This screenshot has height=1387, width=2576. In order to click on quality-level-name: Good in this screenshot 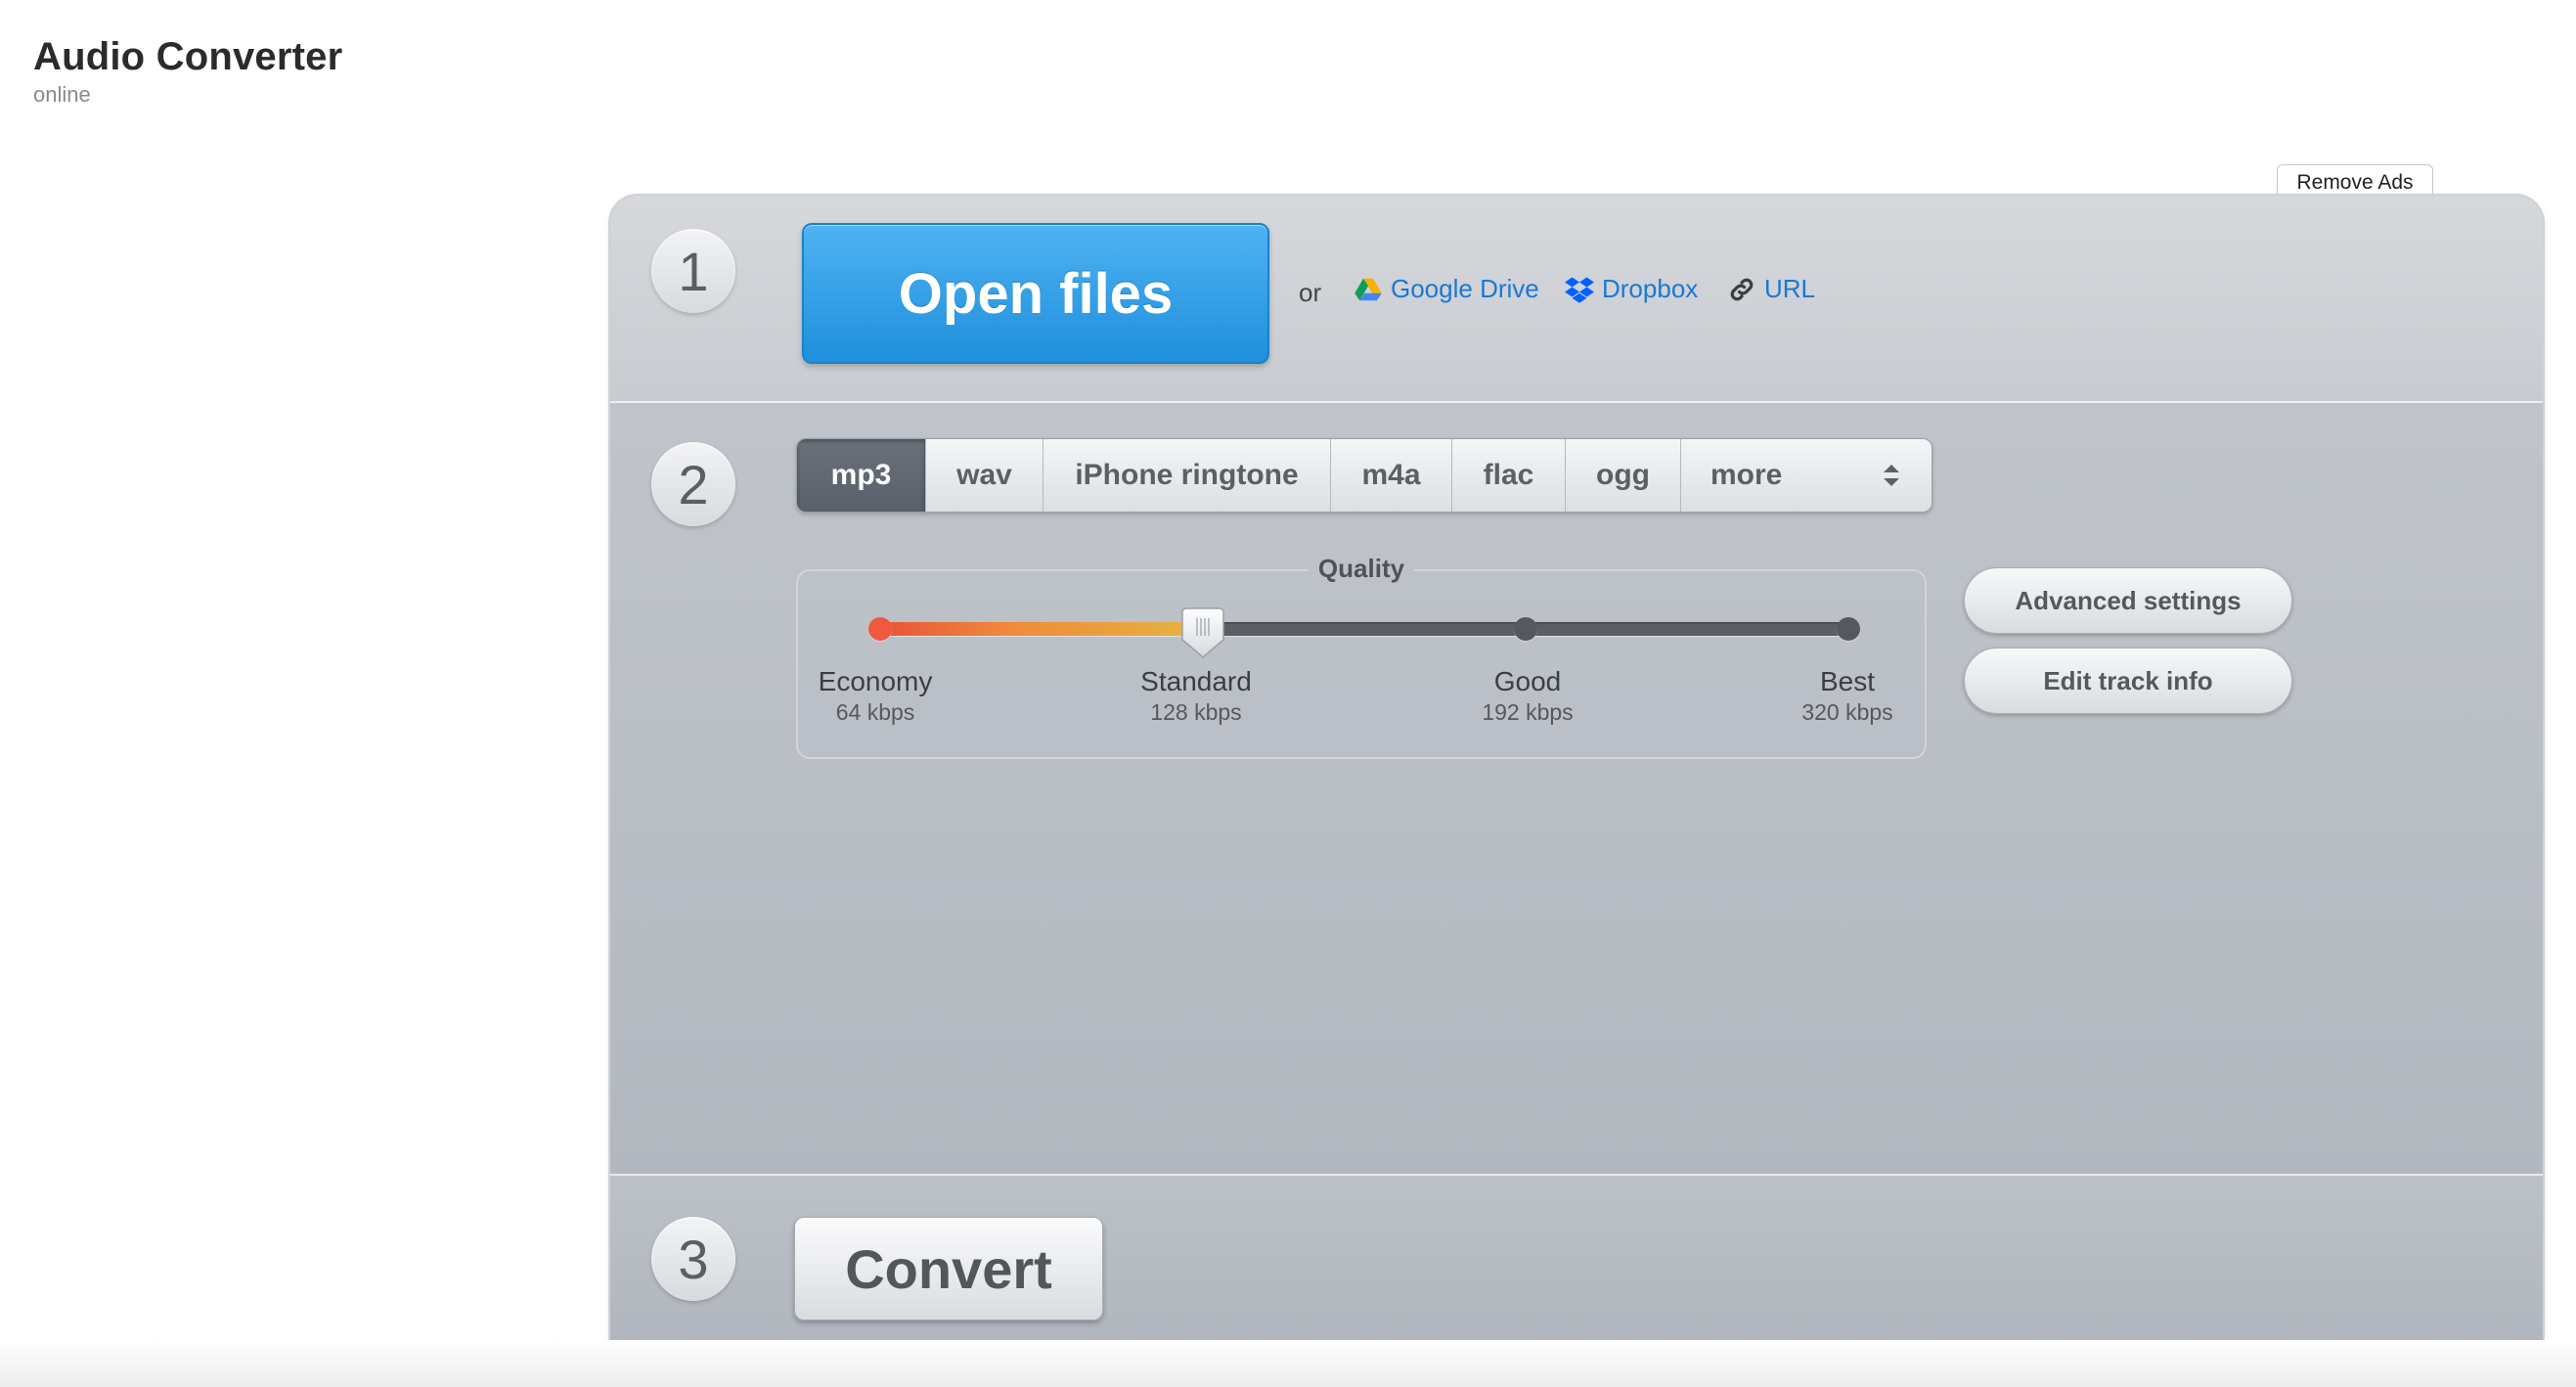, I will do `click(1528, 681)`.